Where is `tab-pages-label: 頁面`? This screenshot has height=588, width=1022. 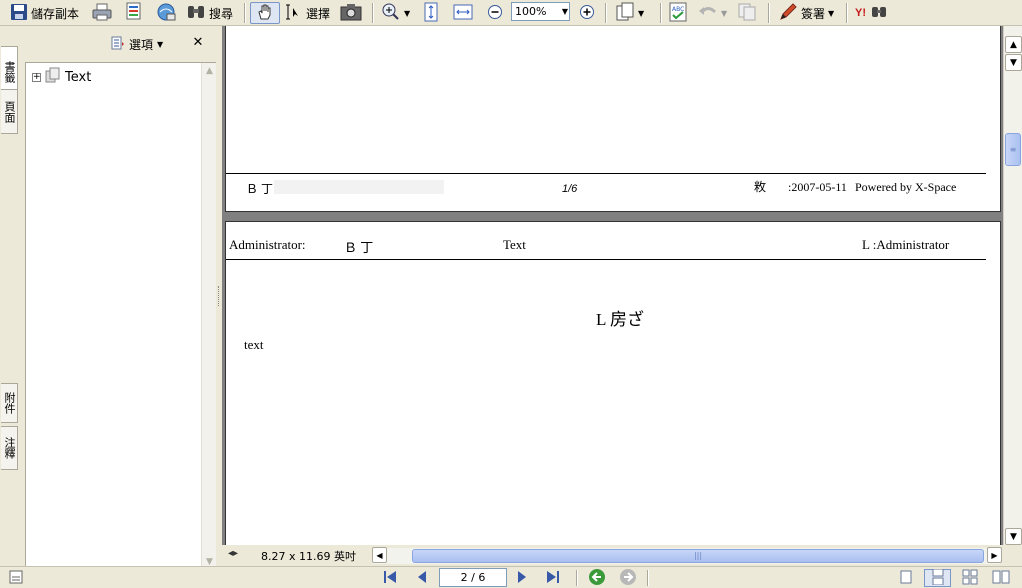
tab-pages-label: 頁面 is located at coordinates (9, 111).